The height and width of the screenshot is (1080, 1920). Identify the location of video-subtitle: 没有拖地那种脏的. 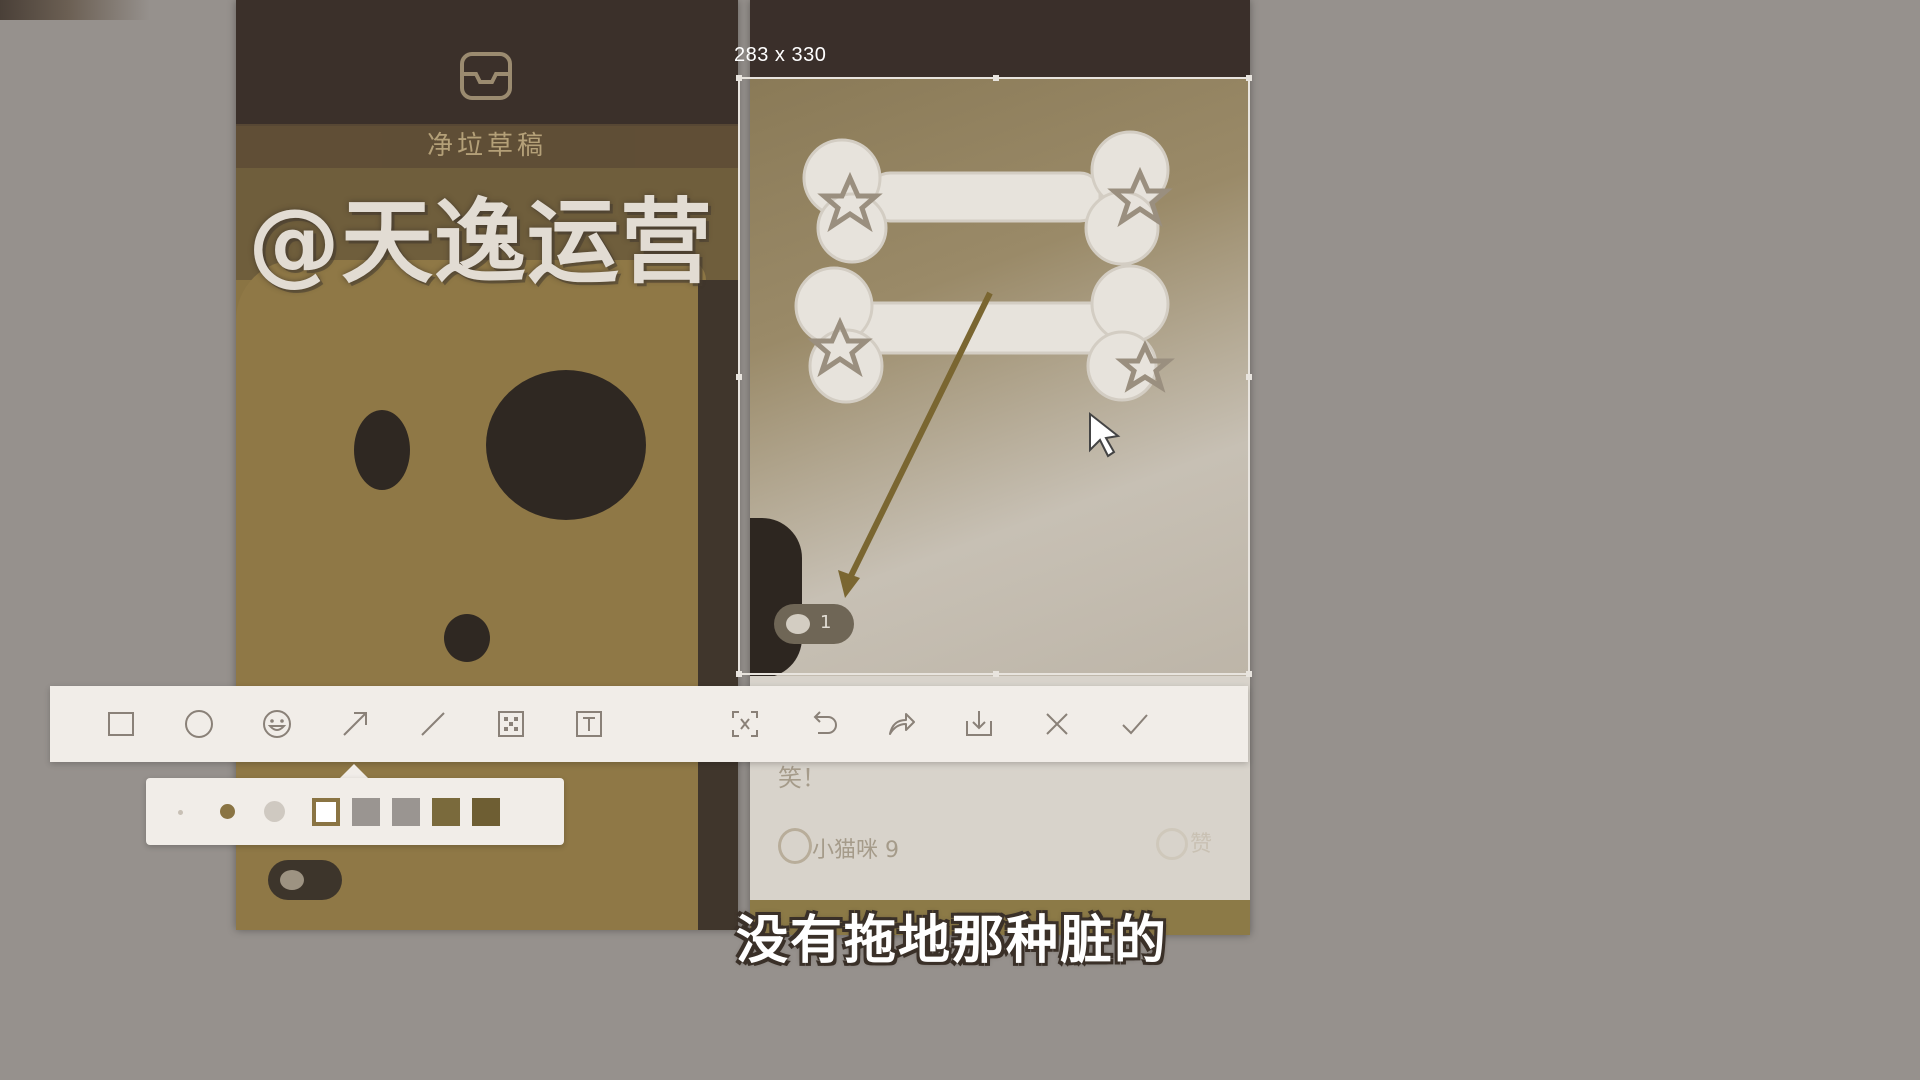
(952, 941).